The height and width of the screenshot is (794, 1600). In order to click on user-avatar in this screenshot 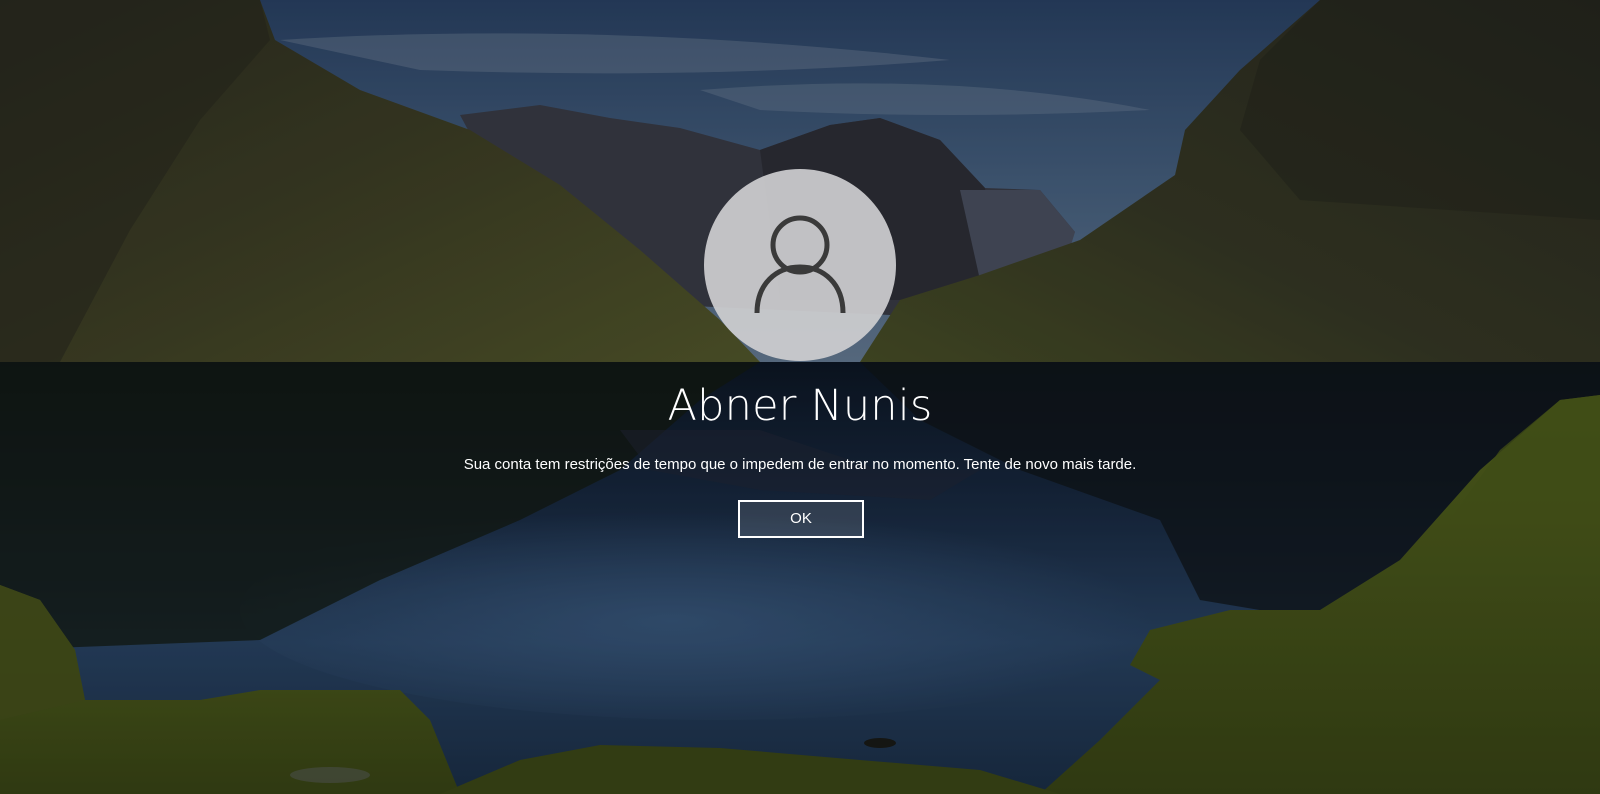, I will do `click(800, 265)`.